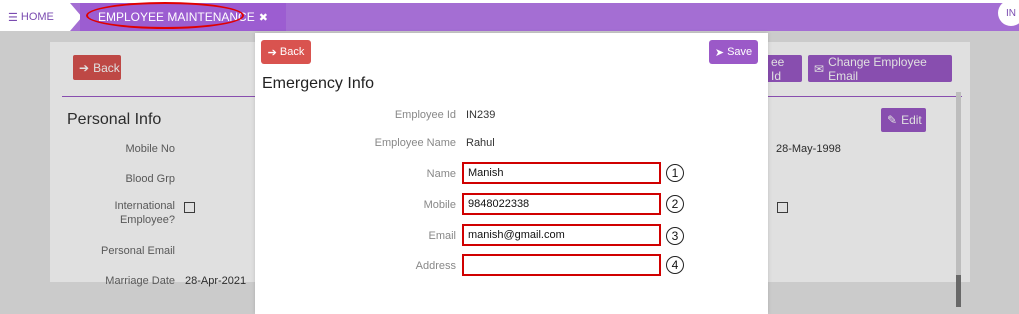 This screenshot has width=1019, height=314. Describe the element at coordinates (675, 173) in the screenshot. I see `marker-1: 1` at that location.